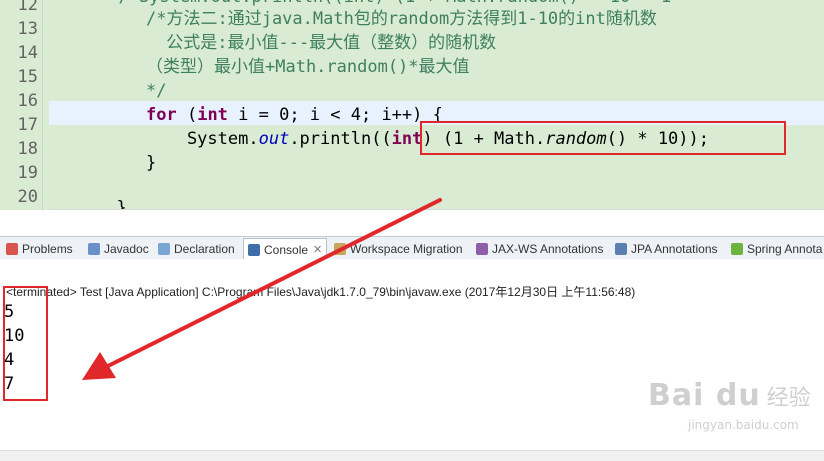 Image resolution: width=824 pixels, height=461 pixels. What do you see at coordinates (548, 248) in the screenshot?
I see `tab-label: JAX-WS Annotations` at bounding box center [548, 248].